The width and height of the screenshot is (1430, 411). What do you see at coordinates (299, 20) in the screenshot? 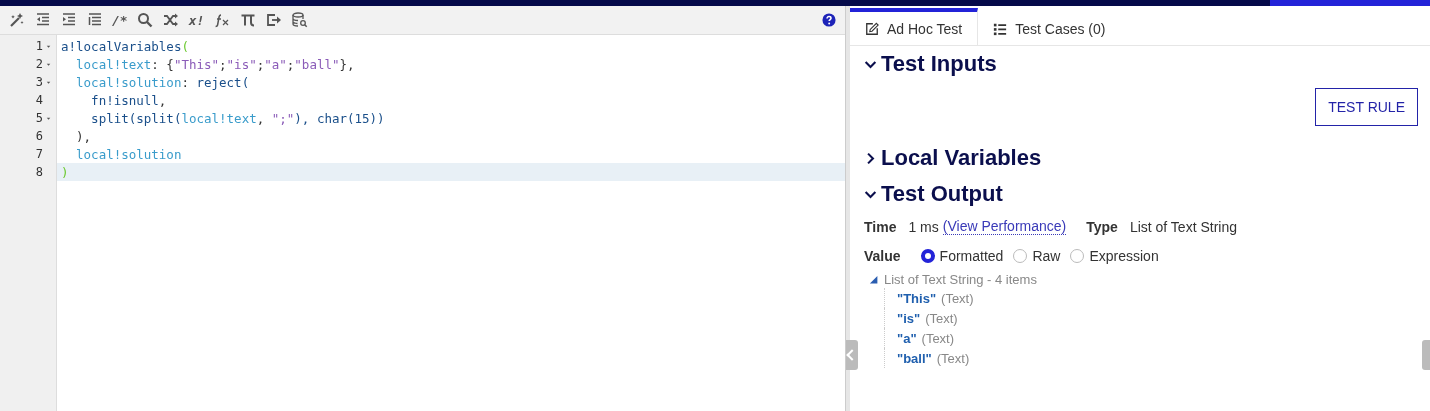
I see `database-search-icon` at bounding box center [299, 20].